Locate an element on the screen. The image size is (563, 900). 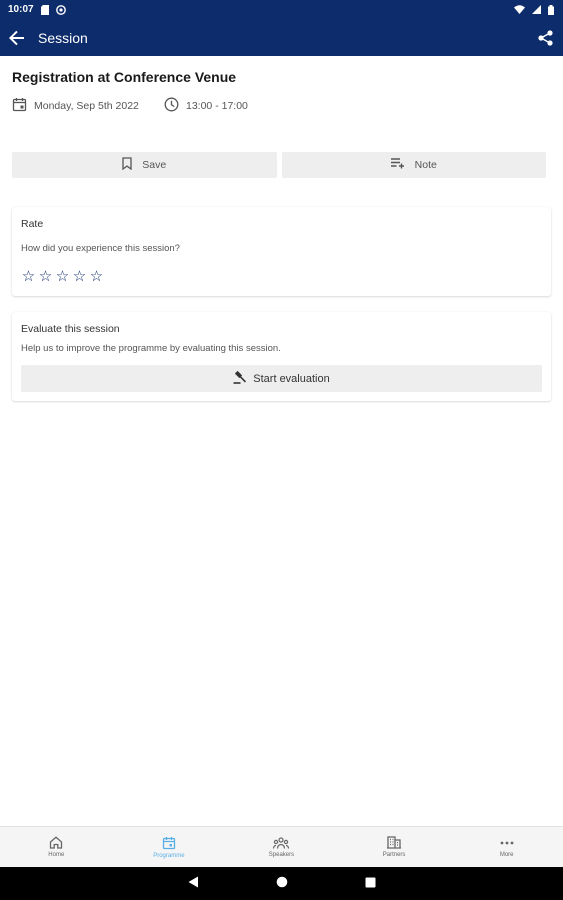
action-row: Save Note is located at coordinates (279, 165).